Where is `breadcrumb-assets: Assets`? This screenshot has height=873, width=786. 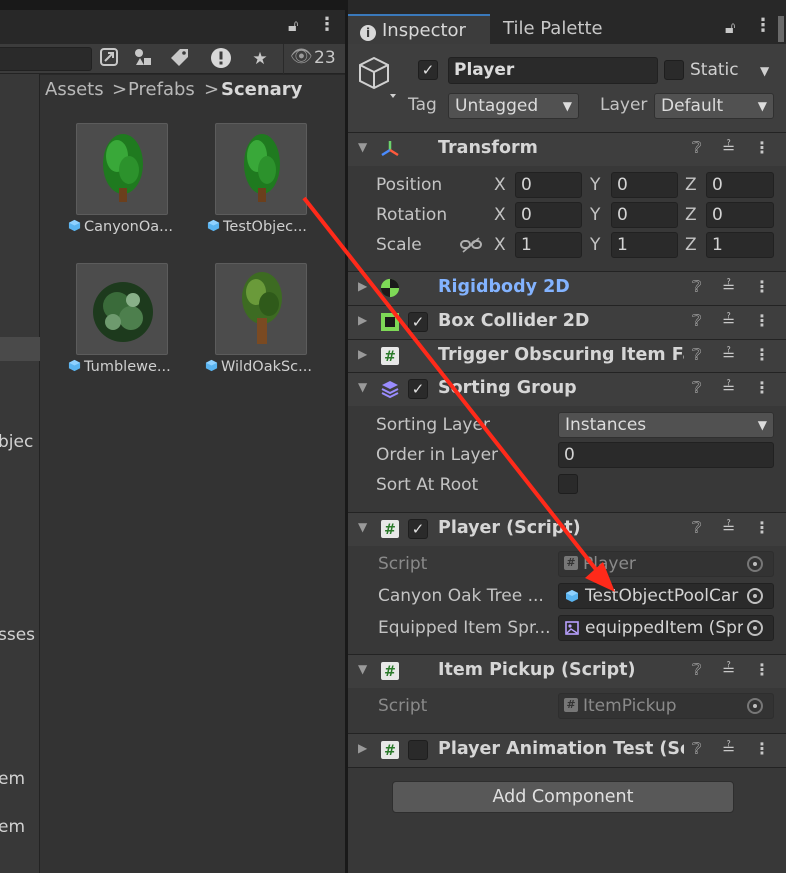 breadcrumb-assets: Assets is located at coordinates (74, 89).